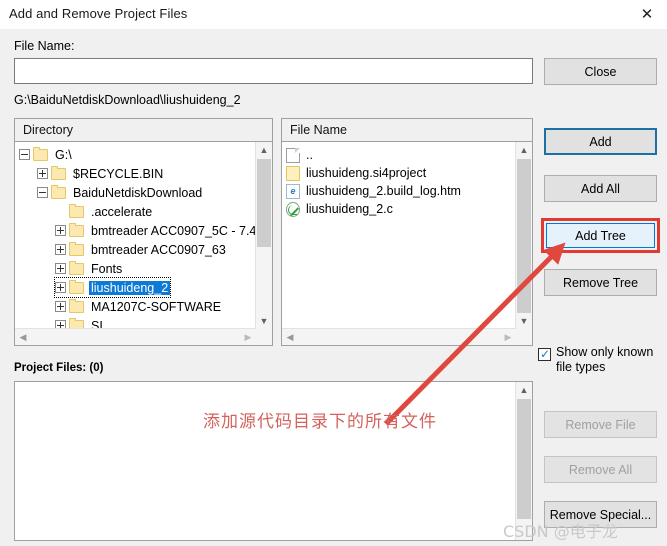 The image size is (667, 546). I want to click on document-icon, so click(293, 155).